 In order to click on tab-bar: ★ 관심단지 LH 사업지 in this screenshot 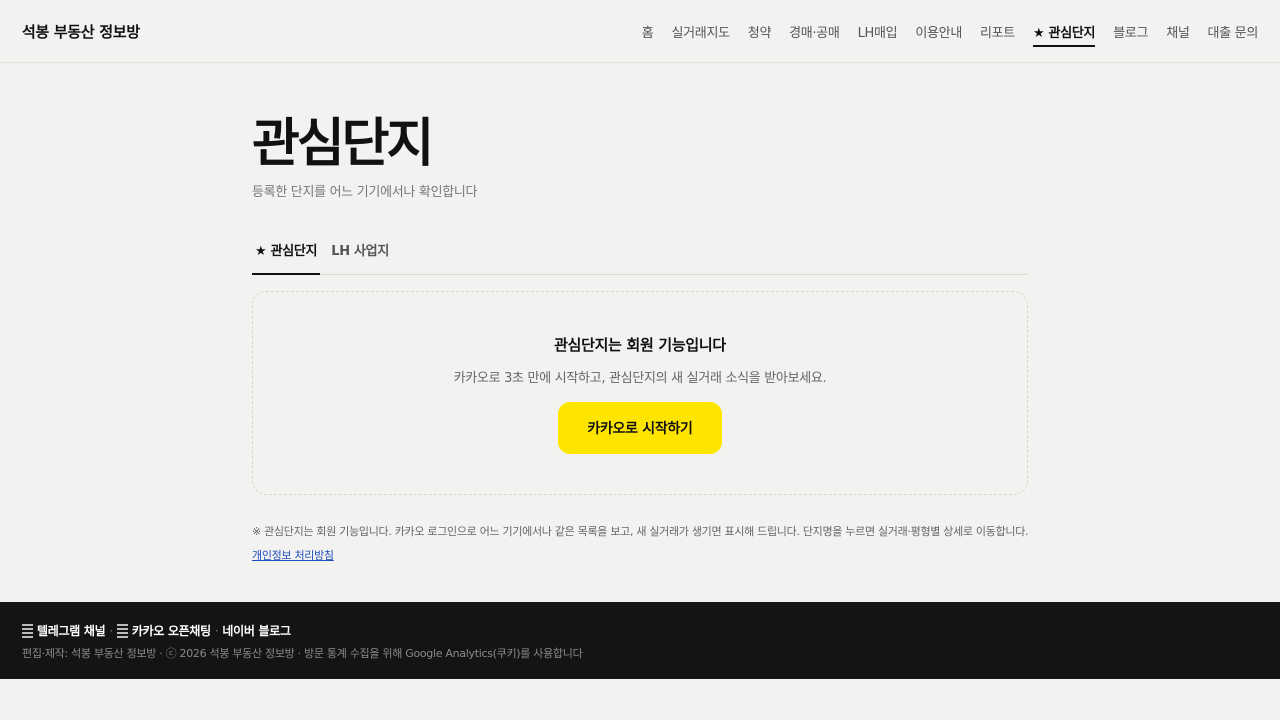, I will do `click(640, 254)`.